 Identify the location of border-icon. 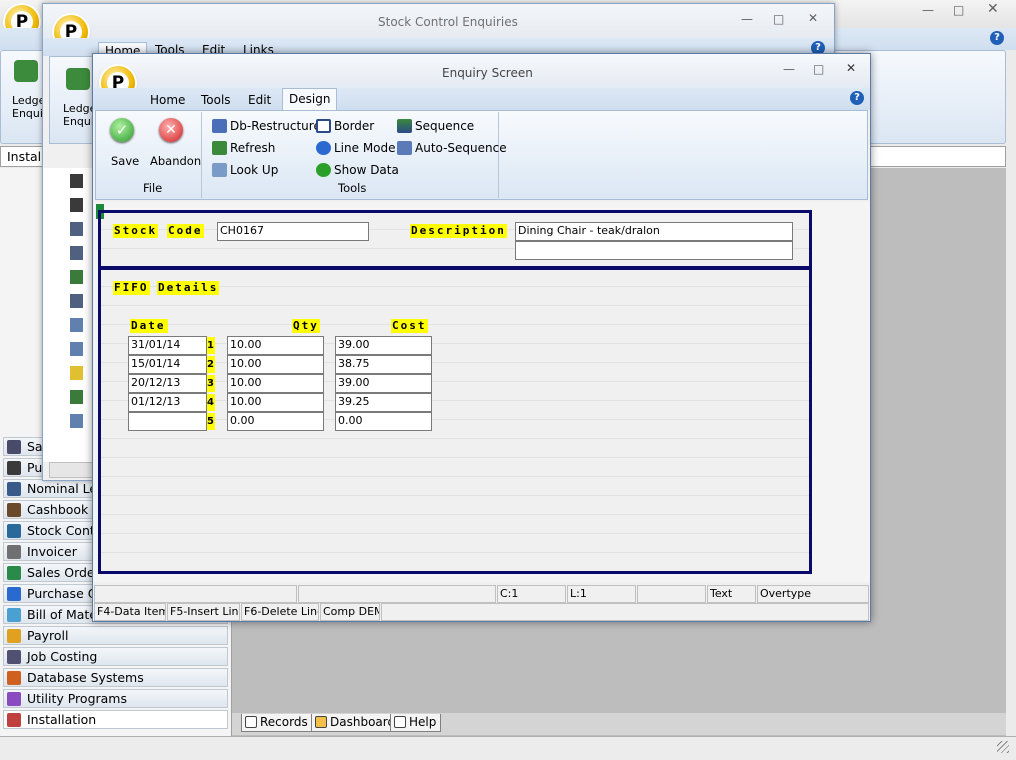
(323, 126).